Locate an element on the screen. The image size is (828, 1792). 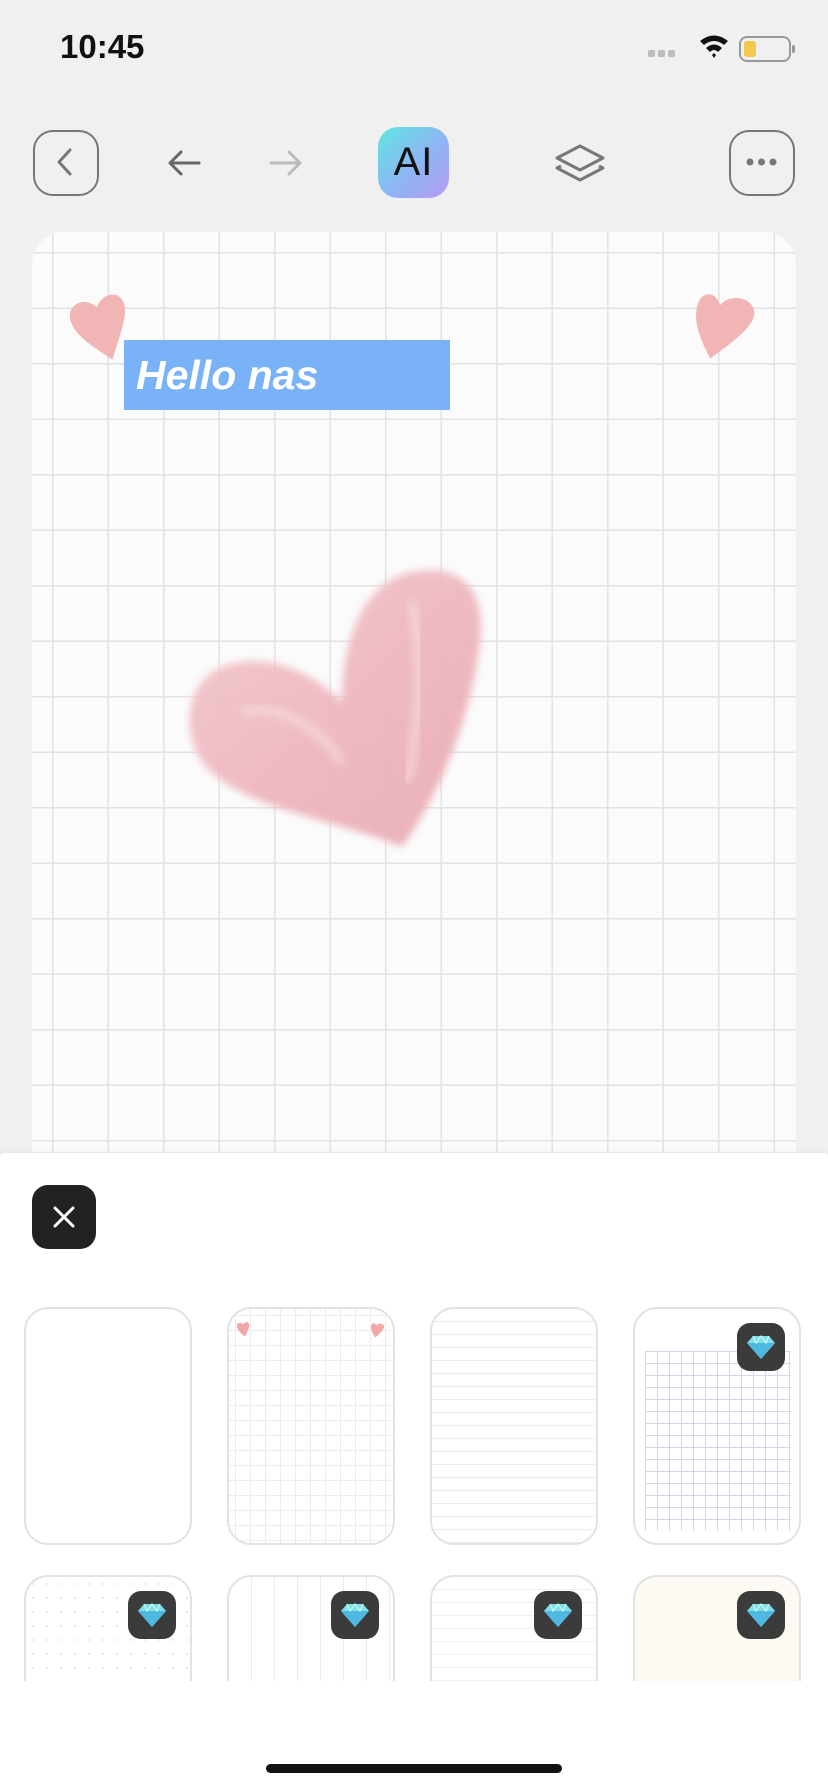
home-indicator is located at coordinates (414, 1768).